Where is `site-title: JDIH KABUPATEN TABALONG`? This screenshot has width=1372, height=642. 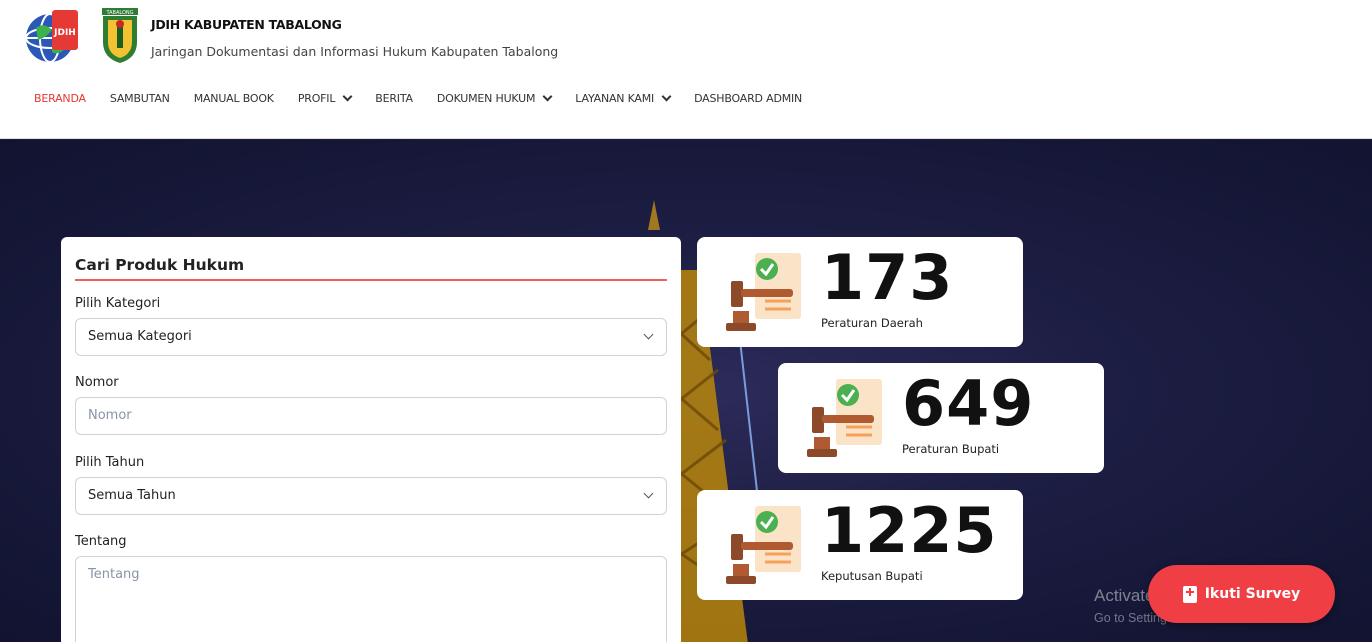 site-title: JDIH KABUPATEN TABALONG is located at coordinates (246, 24).